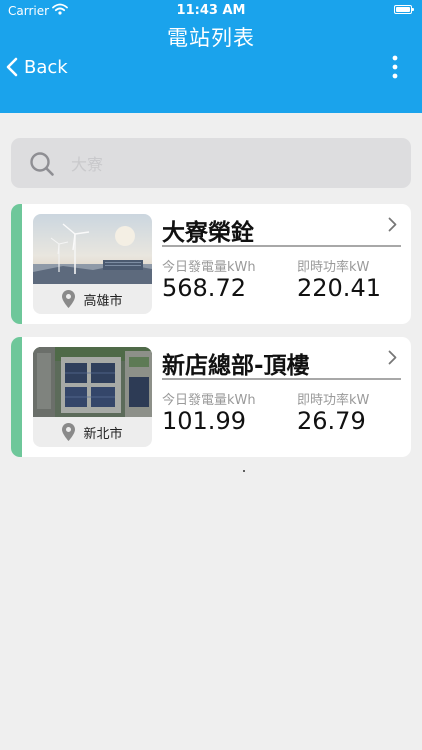 The image size is (422, 750). I want to click on realtime-power-value: 220.41, so click(339, 288).